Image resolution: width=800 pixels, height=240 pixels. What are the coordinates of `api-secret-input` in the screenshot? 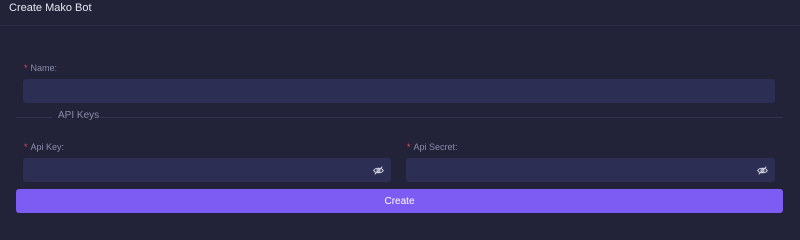 It's located at (590, 170).